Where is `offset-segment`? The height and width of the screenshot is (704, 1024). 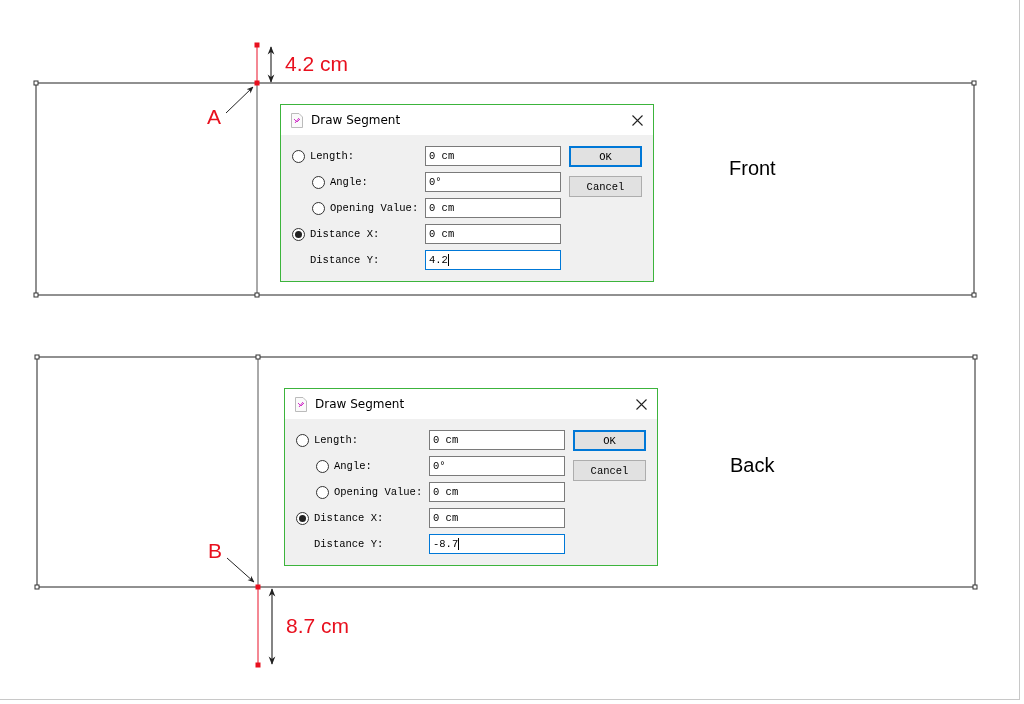 offset-segment is located at coordinates (257, 64).